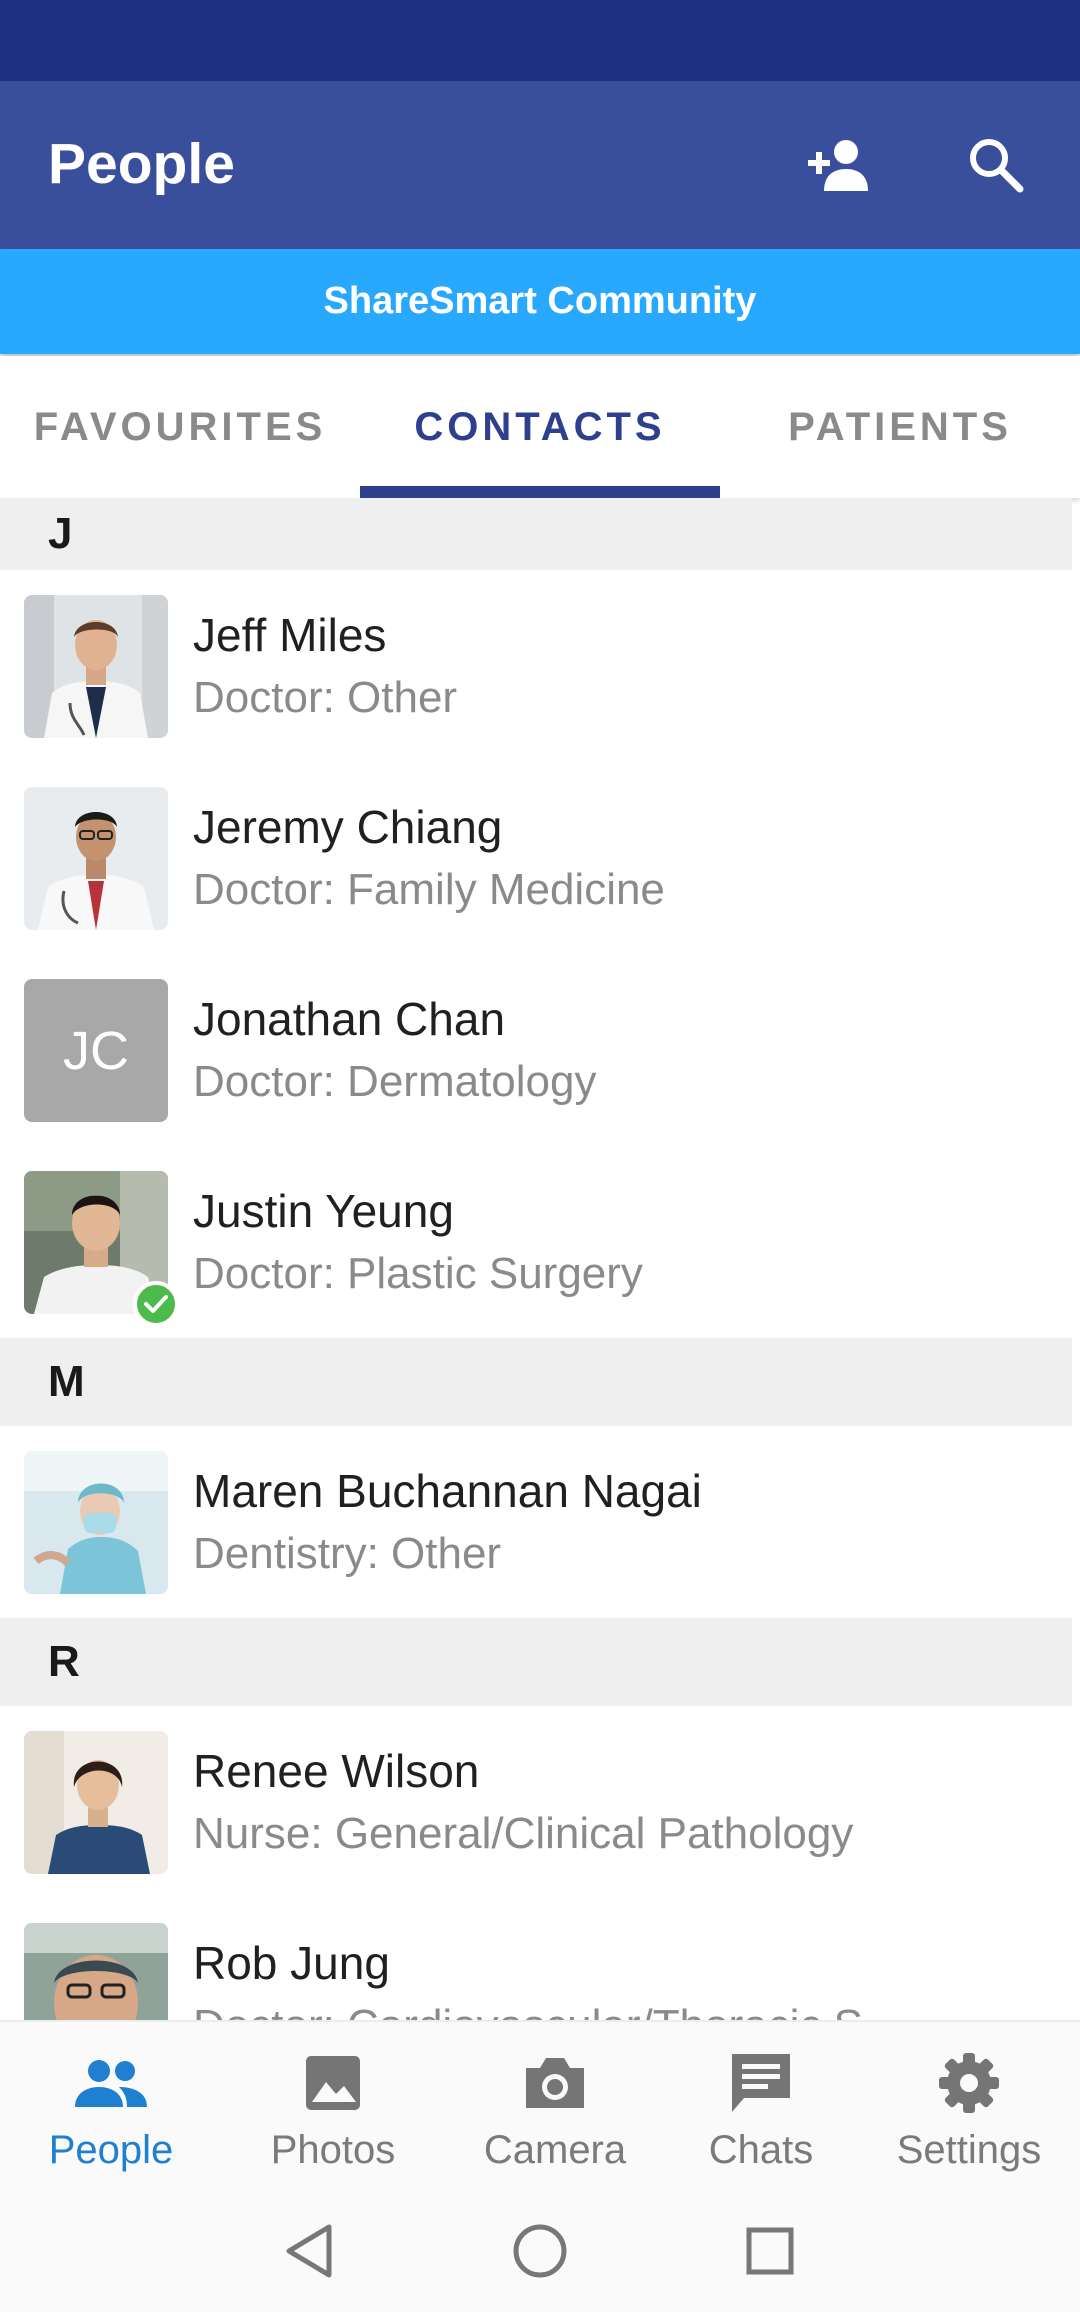  Describe the element at coordinates (325, 697) in the screenshot. I see `contact-role: Doctor: Other` at that location.